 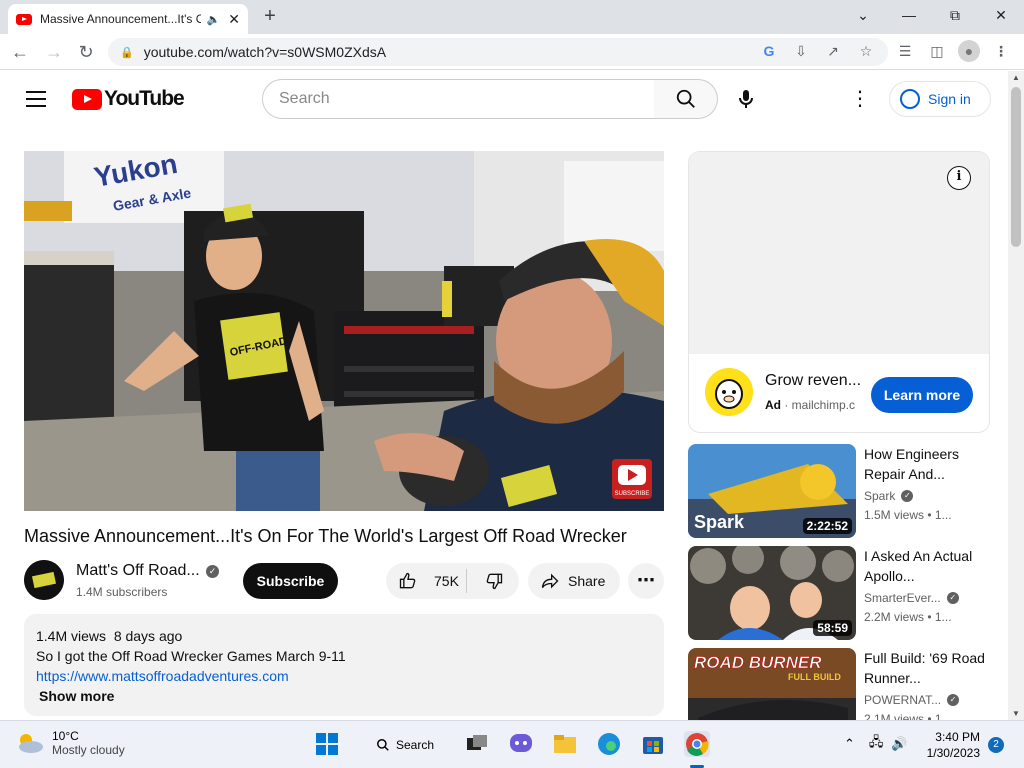 What do you see at coordinates (128, 99) in the screenshot?
I see `youtube-logo: YouTube` at bounding box center [128, 99].